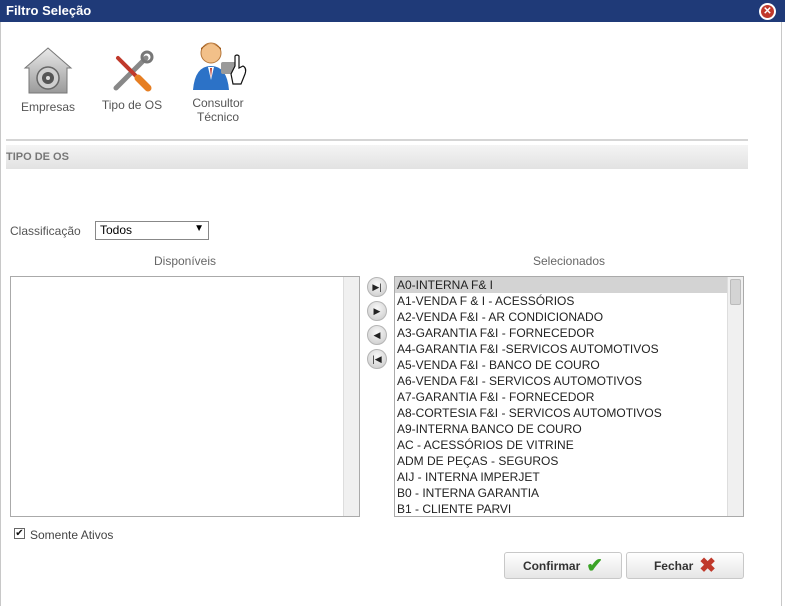 This screenshot has height=606, width=785. I want to click on divider, so click(377, 140).